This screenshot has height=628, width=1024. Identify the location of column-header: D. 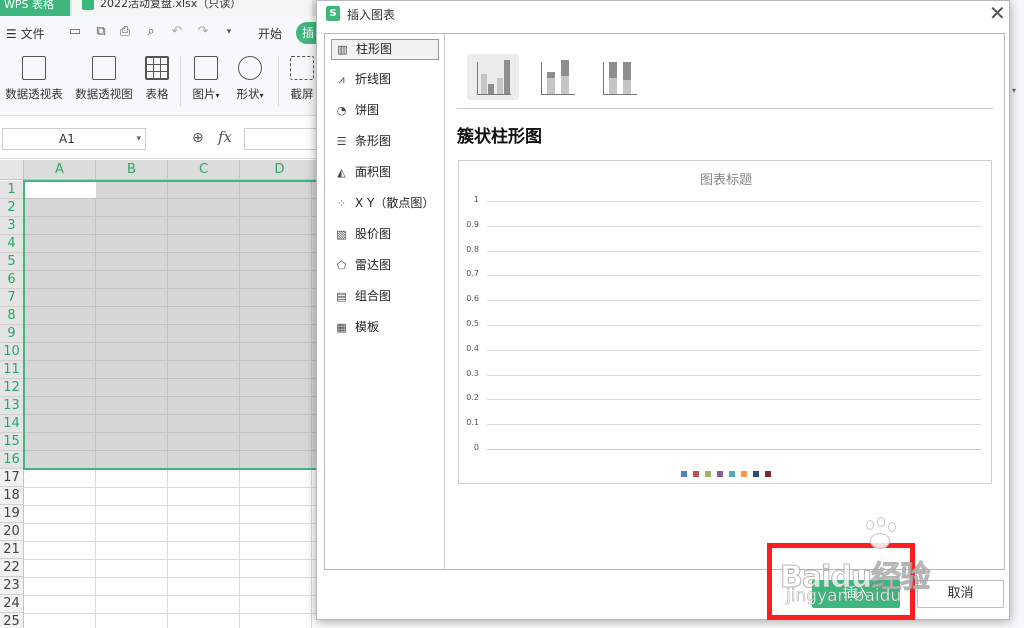
(280, 170).